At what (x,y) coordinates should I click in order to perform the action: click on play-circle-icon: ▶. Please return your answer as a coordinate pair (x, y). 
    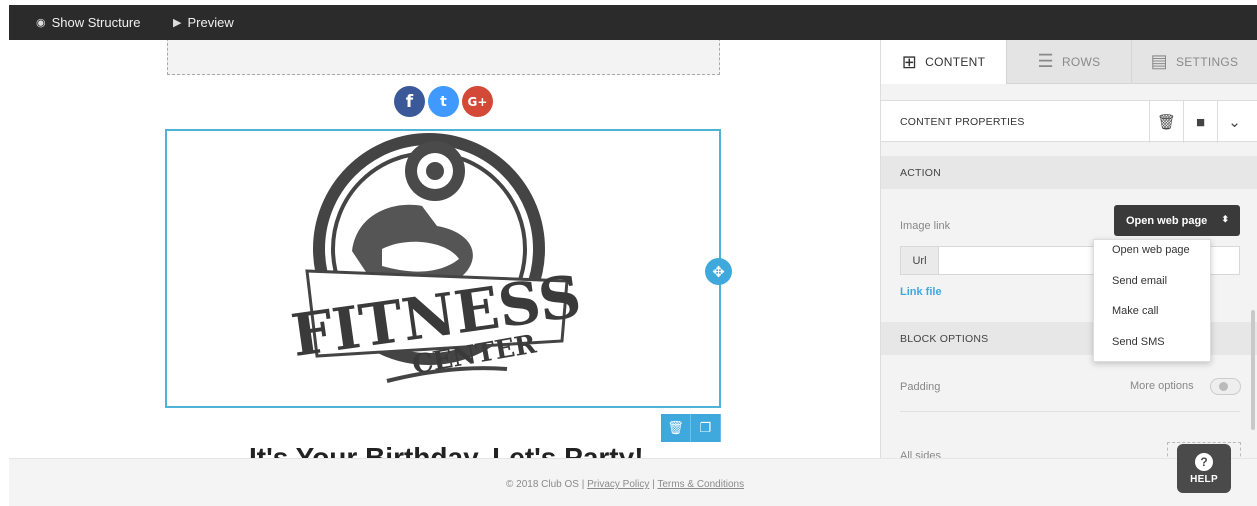
    Looking at the image, I should click on (177, 23).